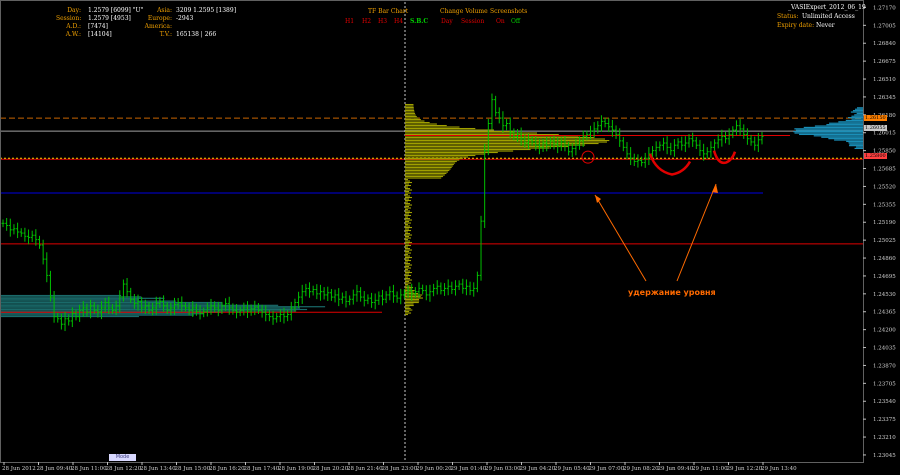 The height and width of the screenshot is (475, 900). I want to click on screenshots-button: Screenshots, so click(508, 11).